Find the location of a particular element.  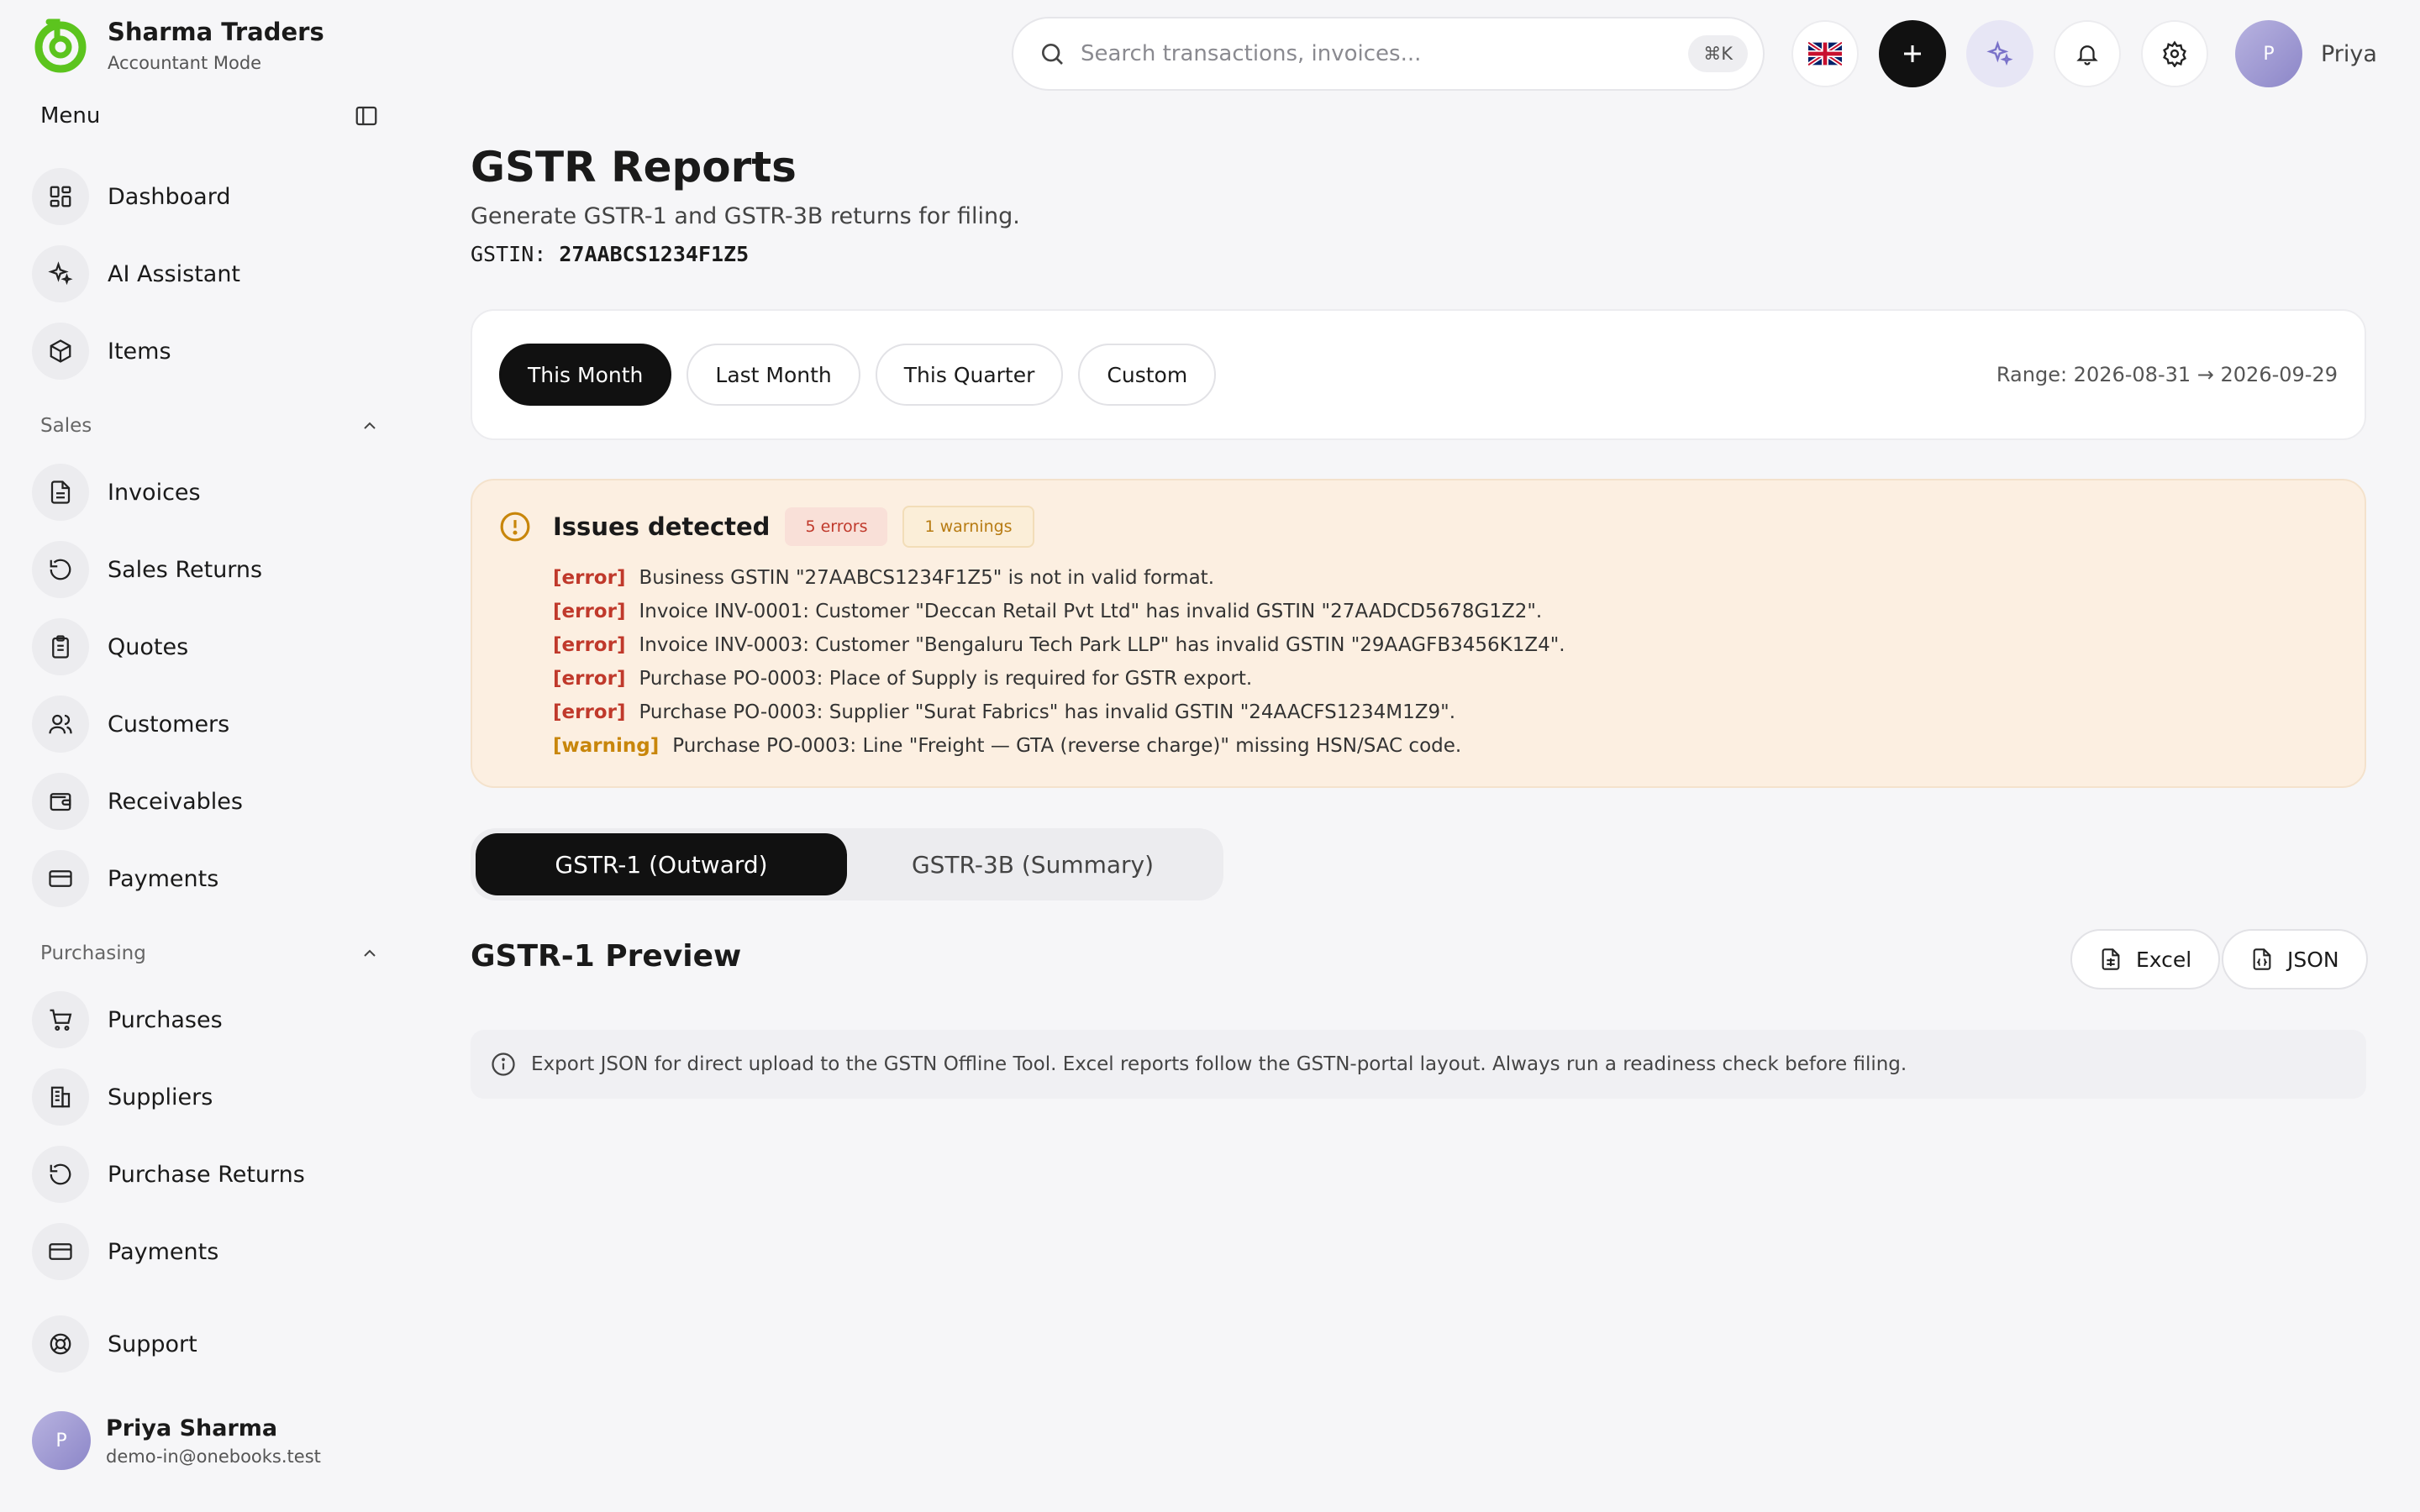

sidebar-item-dashboard: Dashboard is located at coordinates (208, 196).